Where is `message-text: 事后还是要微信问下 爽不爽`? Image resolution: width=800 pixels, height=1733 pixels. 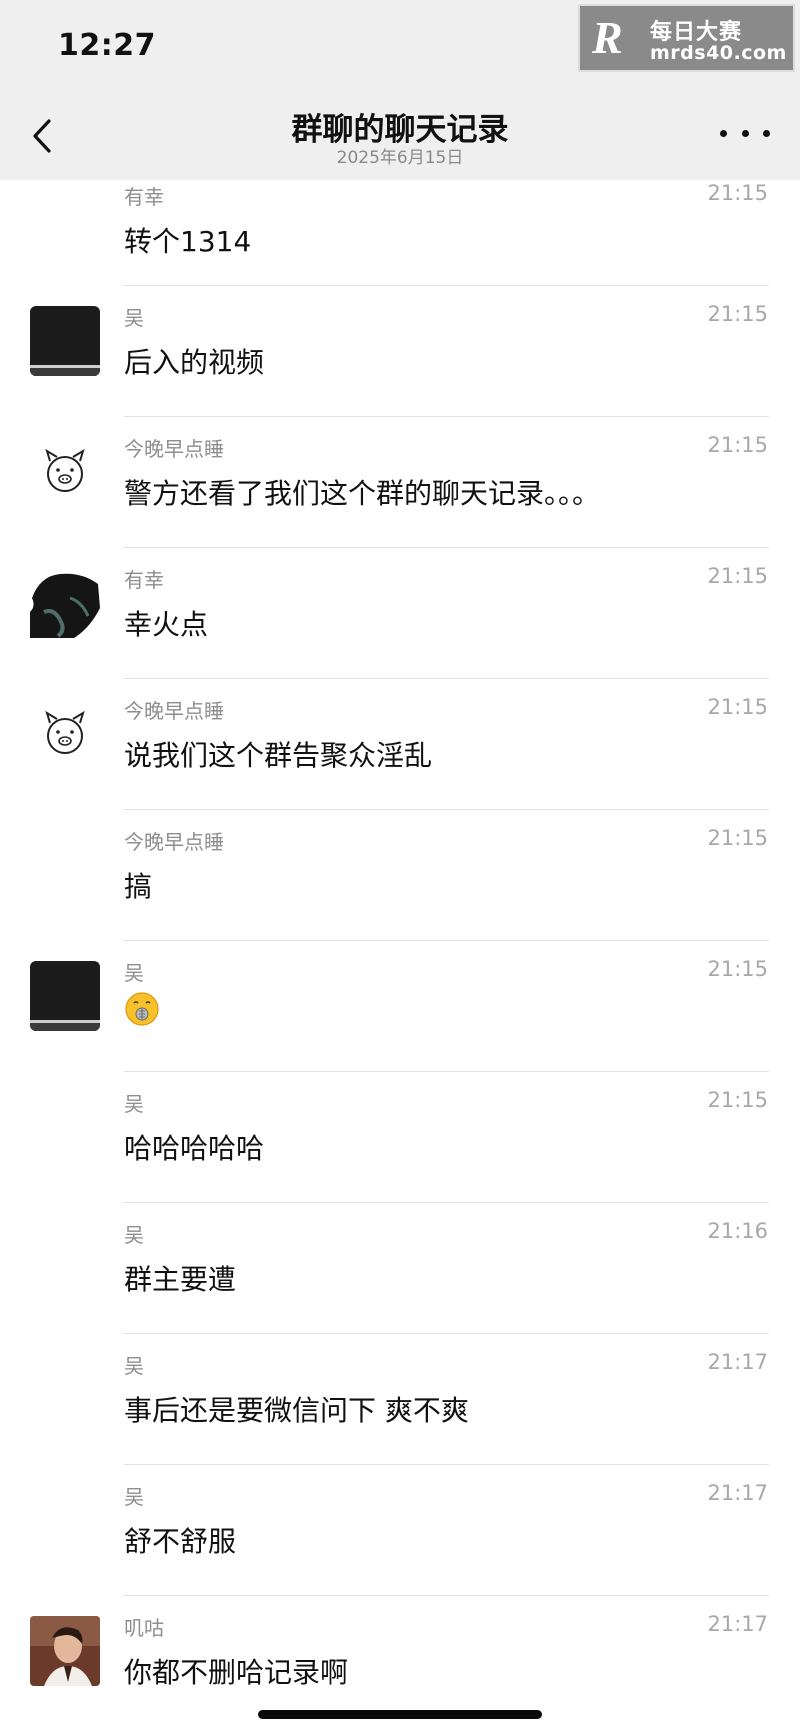 message-text: 事后还是要微信问下 爽不爽 is located at coordinates (296, 1410).